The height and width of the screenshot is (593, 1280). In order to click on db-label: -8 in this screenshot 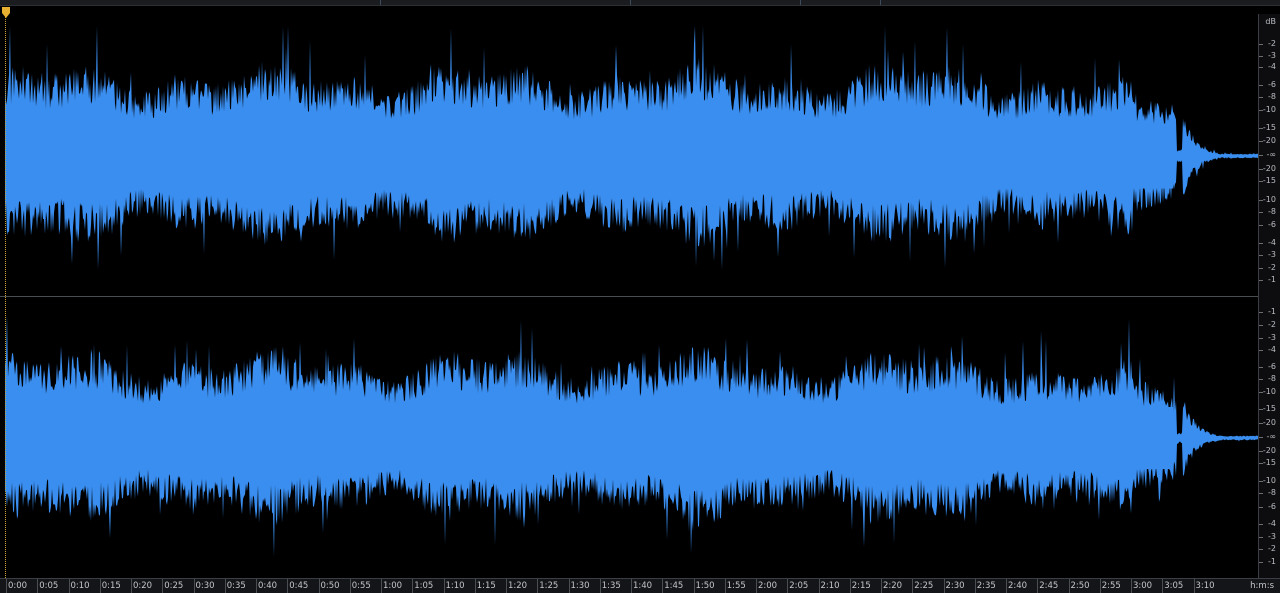, I will do `click(1272, 211)`.